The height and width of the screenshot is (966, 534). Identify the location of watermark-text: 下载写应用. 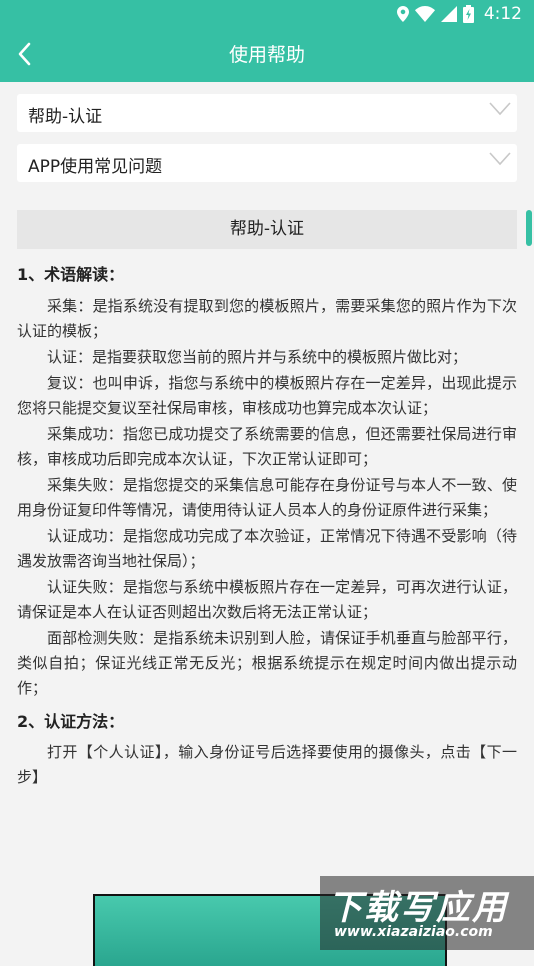
(418, 908).